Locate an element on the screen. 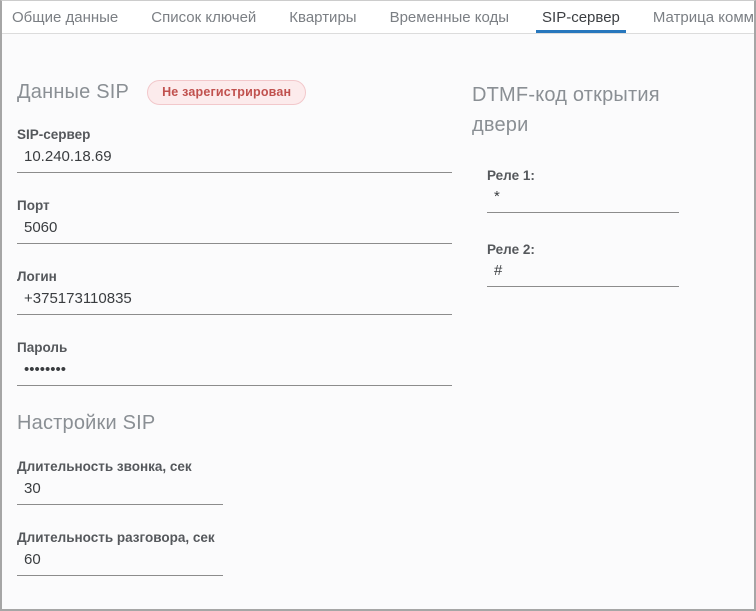  port-field: Порт is located at coordinates (234, 221).